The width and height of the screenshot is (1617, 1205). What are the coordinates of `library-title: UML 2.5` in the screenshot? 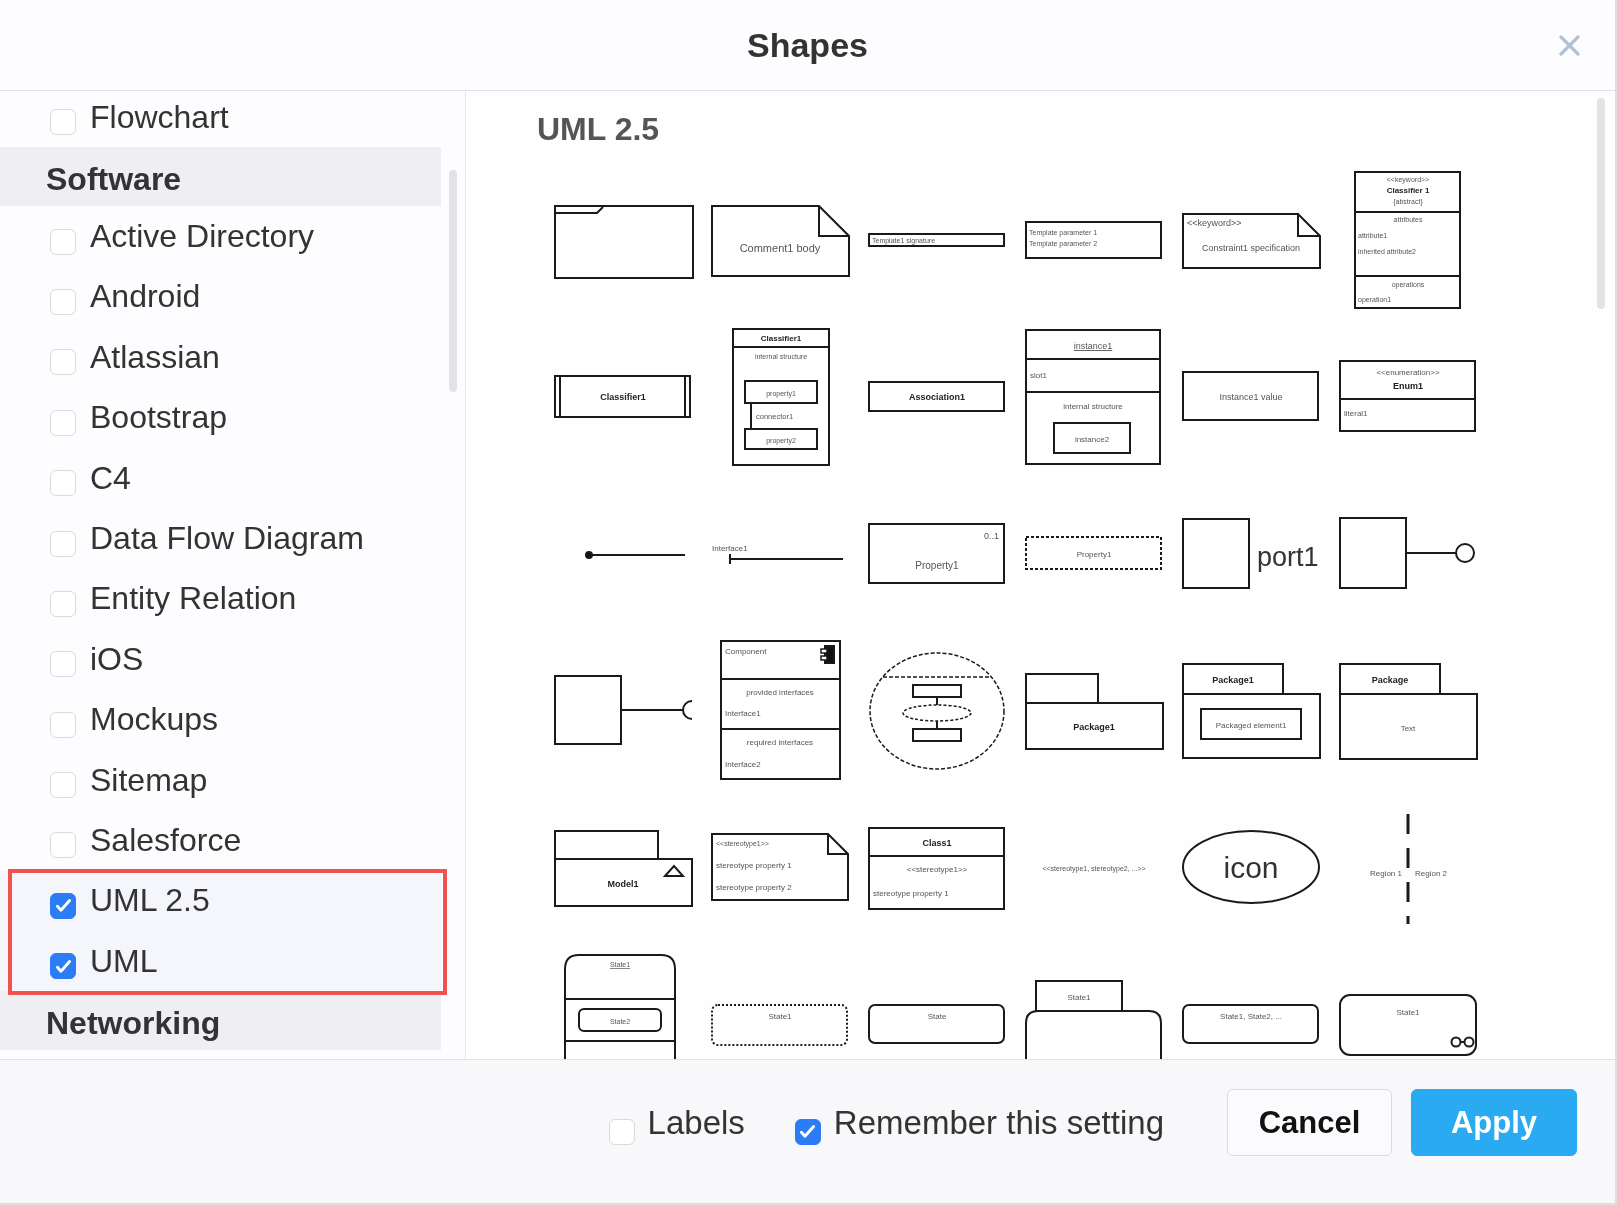 It's located at (598, 129).